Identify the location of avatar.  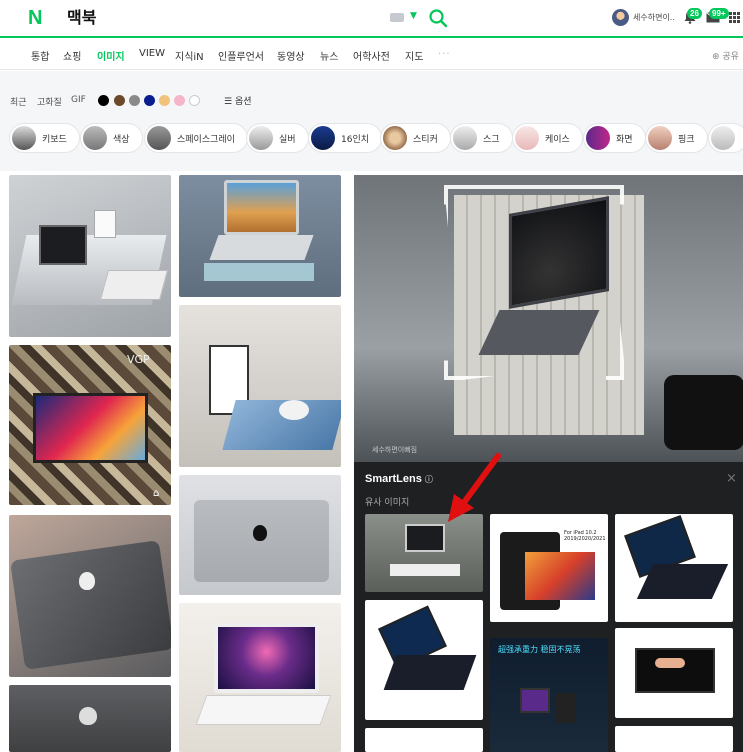
(620, 17).